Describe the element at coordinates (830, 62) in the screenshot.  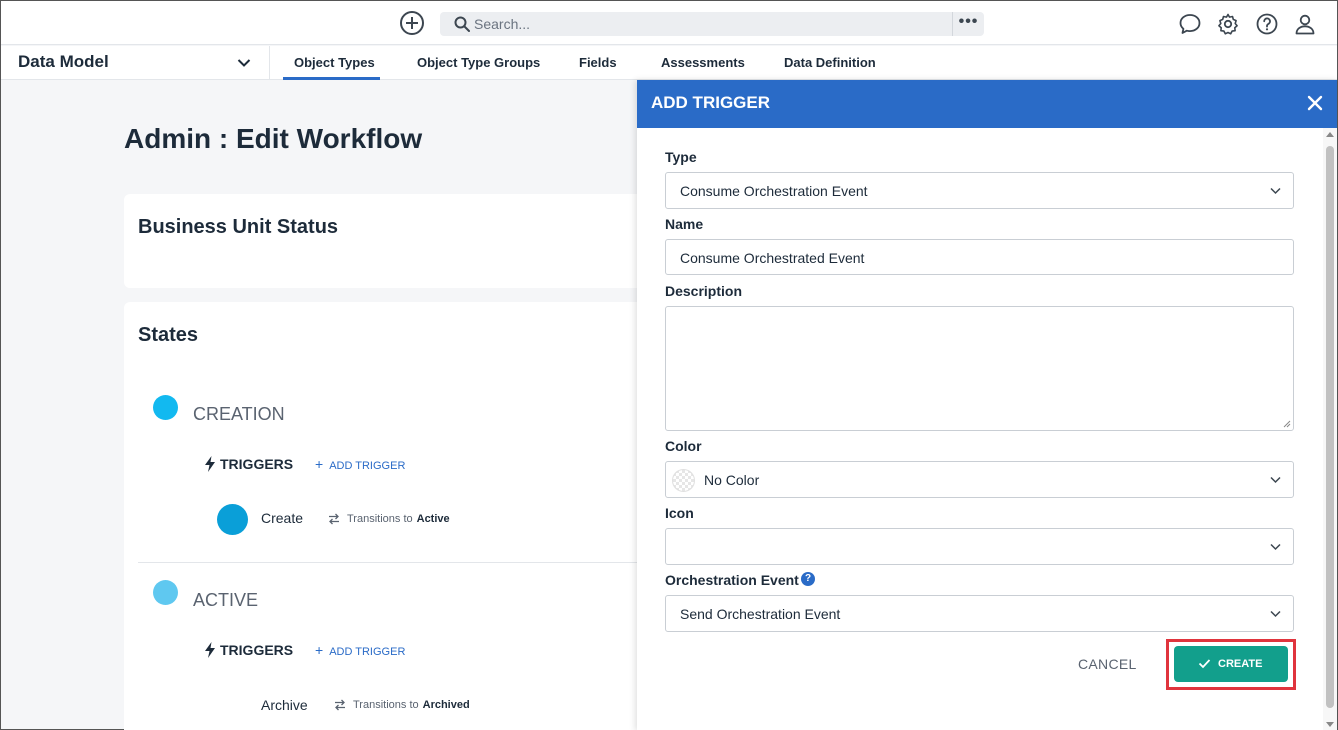
I see `tab-data-definition: Data Definition` at that location.